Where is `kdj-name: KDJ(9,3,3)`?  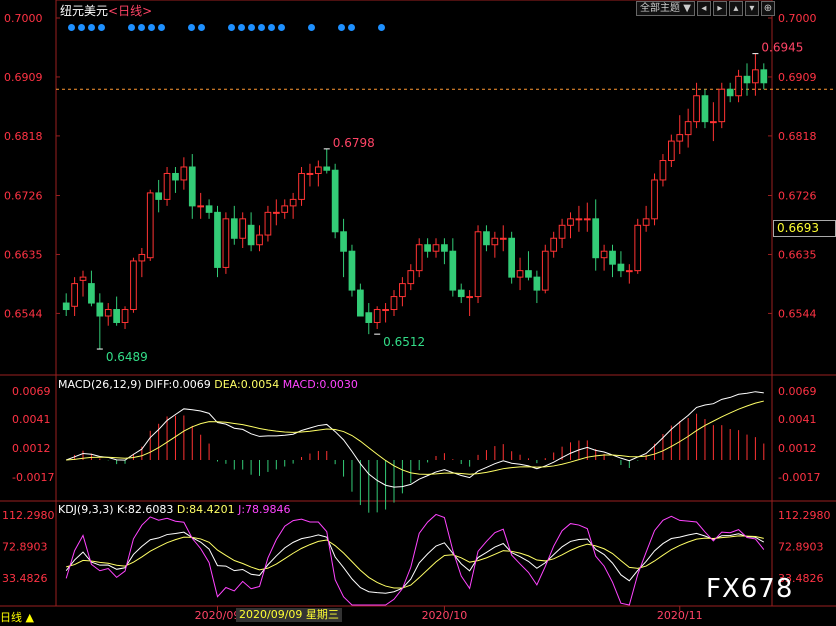 kdj-name: KDJ(9,3,3) is located at coordinates (86, 509).